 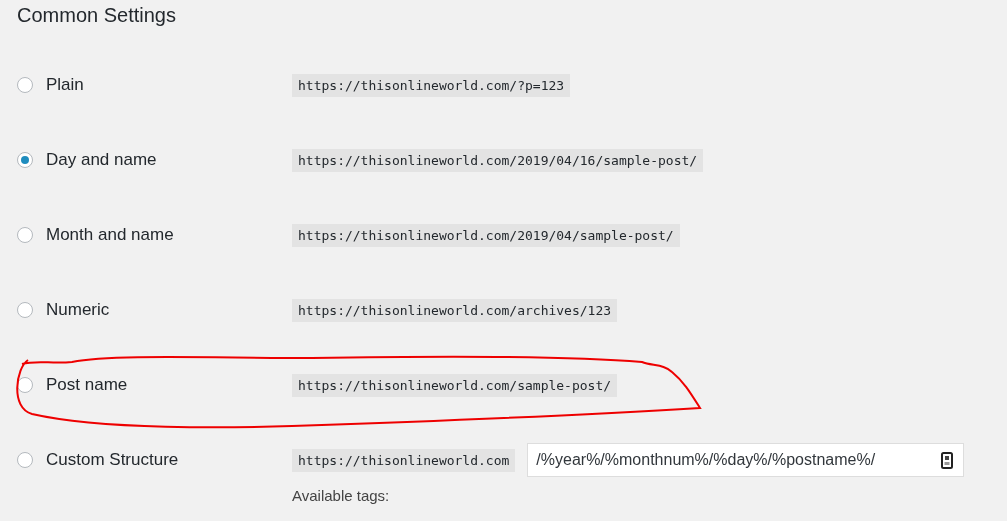 I want to click on option-label: Day and name, so click(x=101, y=160).